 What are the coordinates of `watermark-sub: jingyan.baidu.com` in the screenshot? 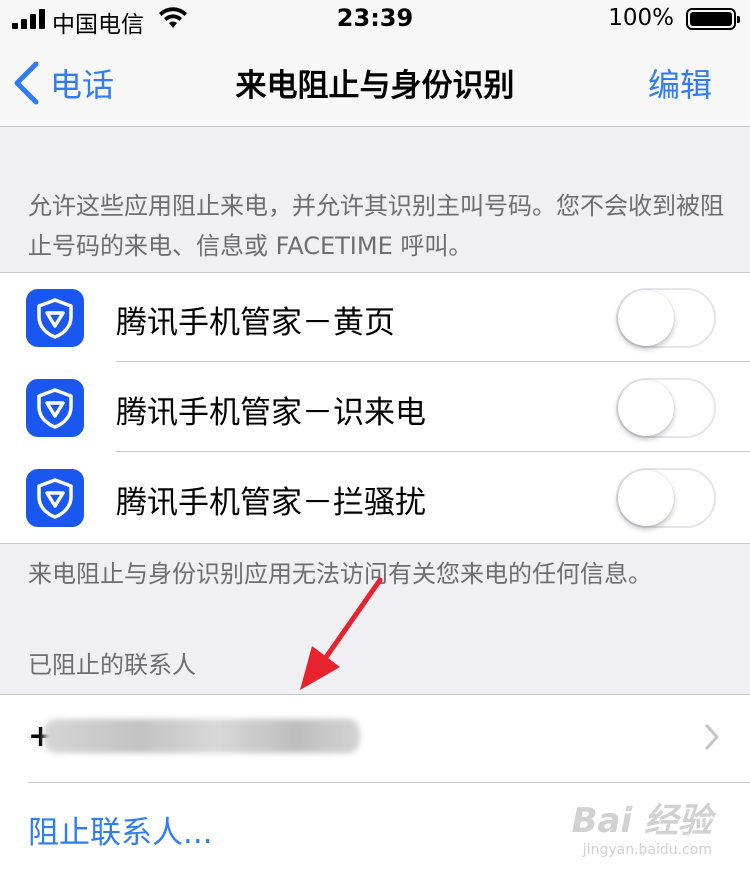 It's located at (647, 850).